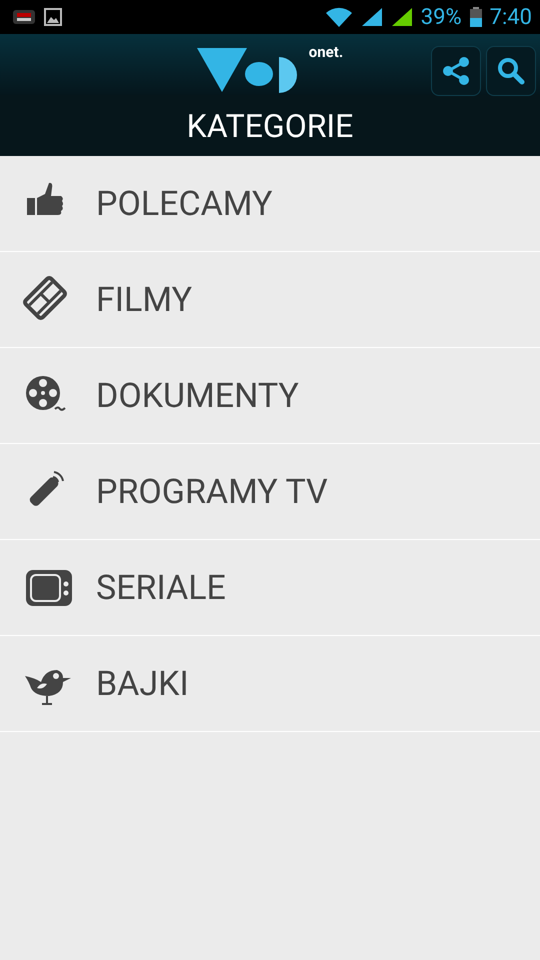 Image resolution: width=540 pixels, height=960 pixels. What do you see at coordinates (270, 125) in the screenshot?
I see `page-title: KATEGORIE` at bounding box center [270, 125].